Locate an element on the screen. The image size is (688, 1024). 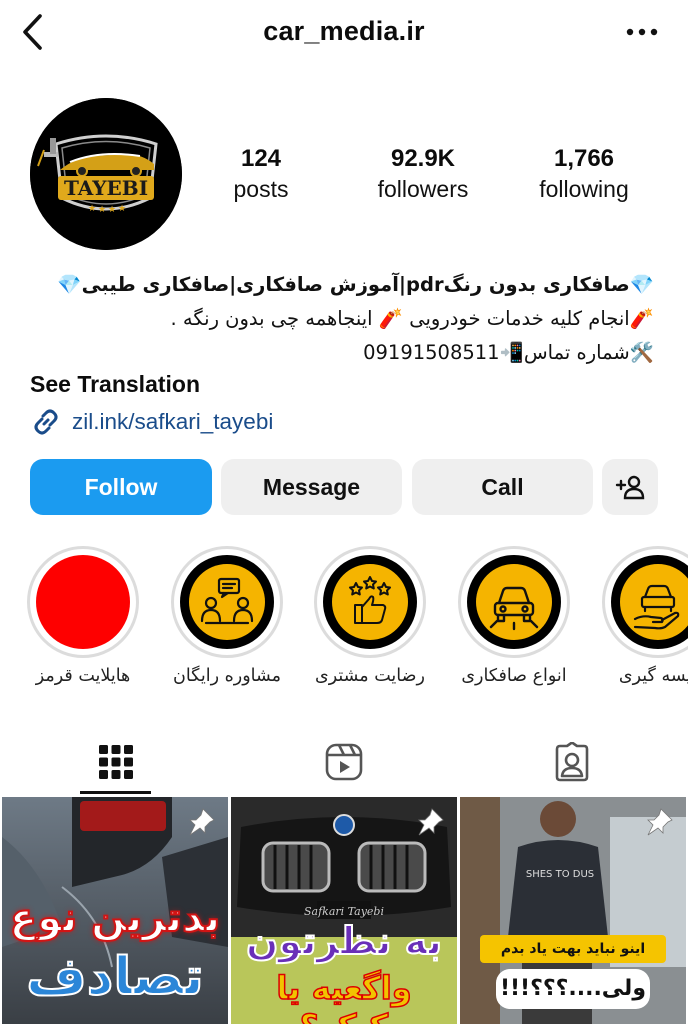
following-count: 1,766 is located at coordinates (584, 158).